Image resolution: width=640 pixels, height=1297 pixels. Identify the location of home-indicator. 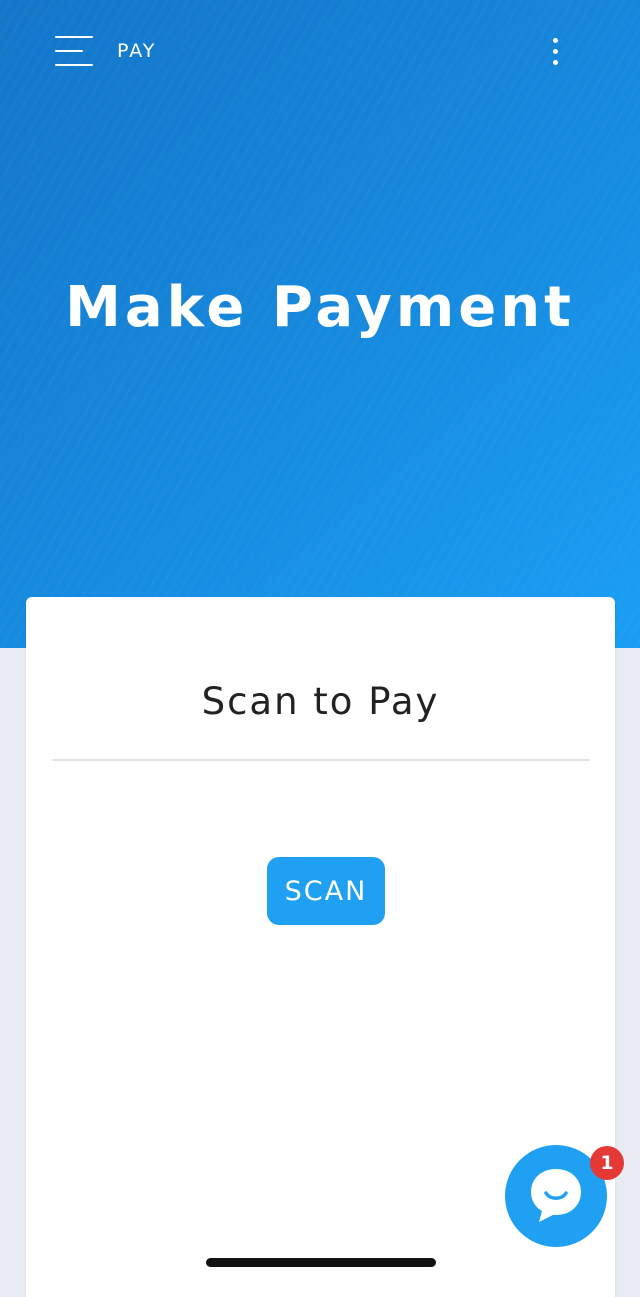
(321, 1262).